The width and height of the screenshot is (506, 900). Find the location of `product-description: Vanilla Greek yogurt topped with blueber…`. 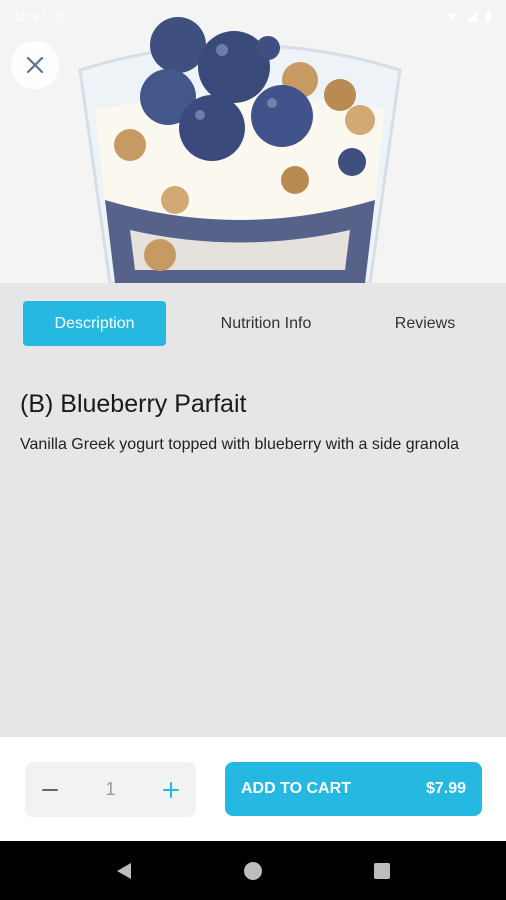

product-description: Vanilla Greek yogurt topped with blueber… is located at coordinates (240, 444).